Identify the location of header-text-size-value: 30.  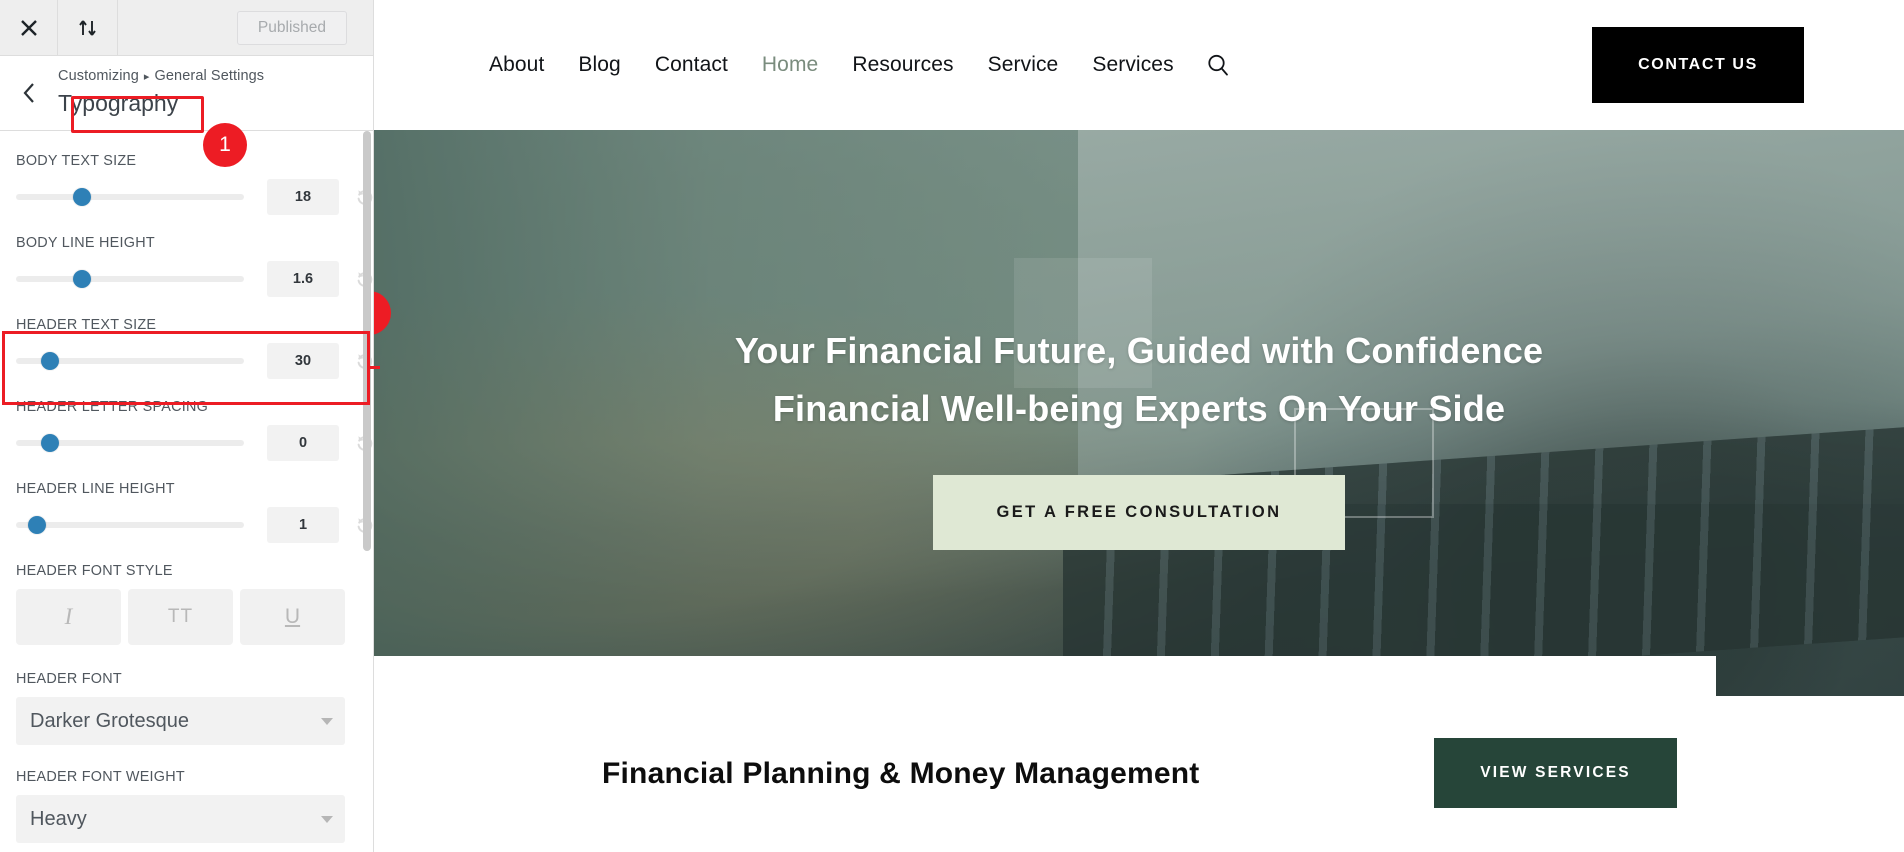
(303, 361).